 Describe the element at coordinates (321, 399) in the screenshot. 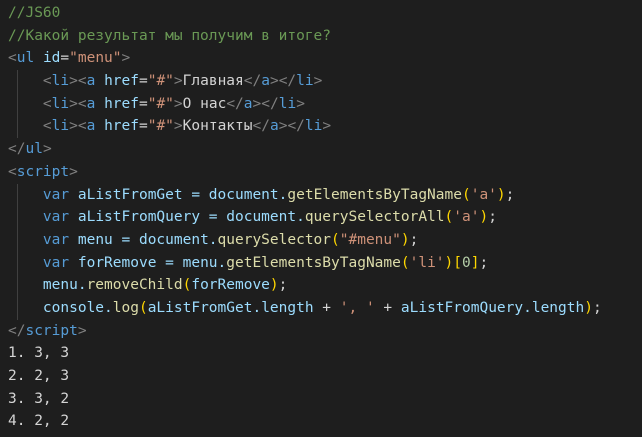

I see `code-line: 3. 3, 2` at that location.